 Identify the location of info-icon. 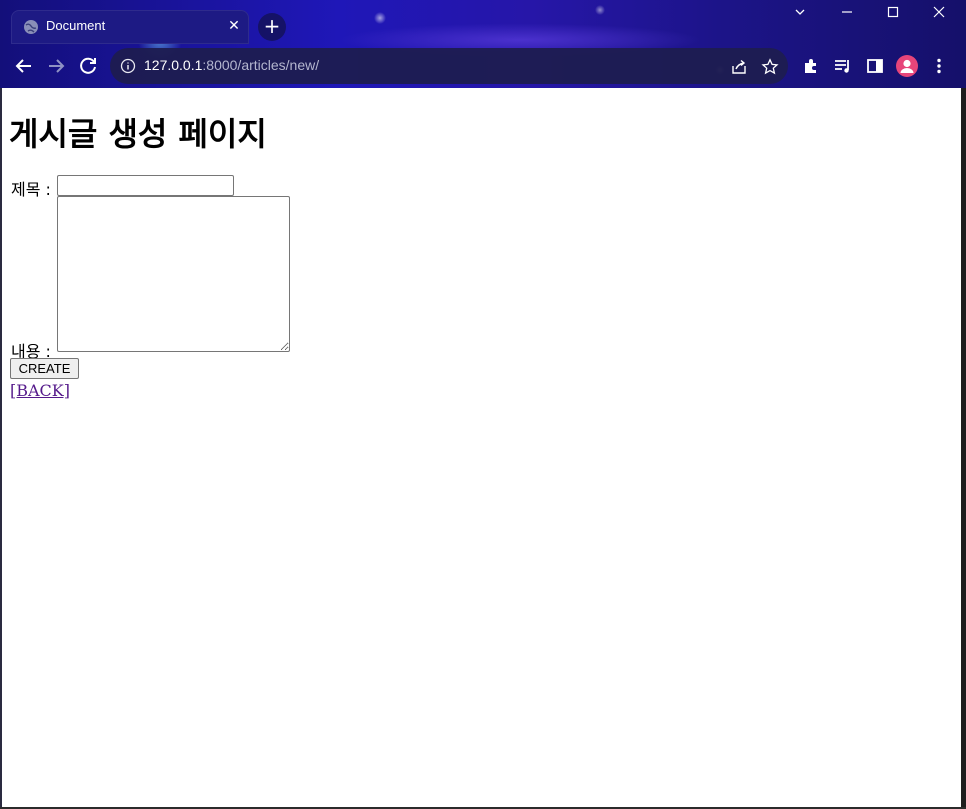
(128, 66).